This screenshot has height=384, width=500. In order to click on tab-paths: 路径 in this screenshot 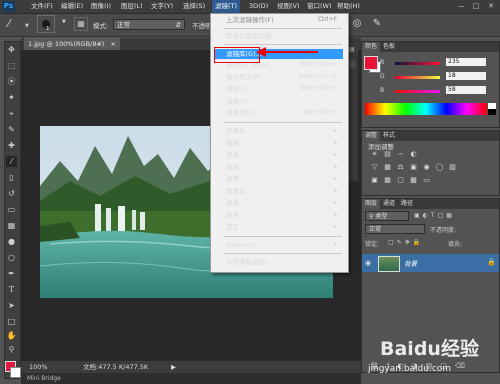, I will do `click(407, 204)`.